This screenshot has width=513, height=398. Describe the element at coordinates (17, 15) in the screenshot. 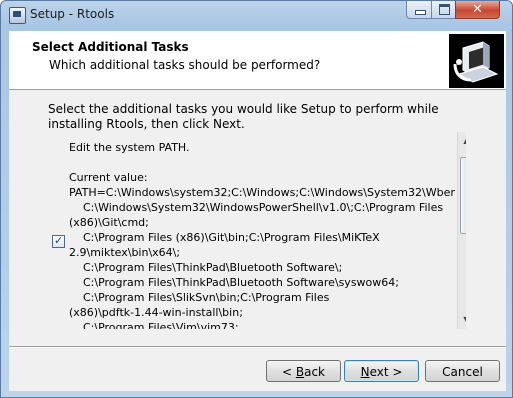

I see `setup-app-icon` at that location.